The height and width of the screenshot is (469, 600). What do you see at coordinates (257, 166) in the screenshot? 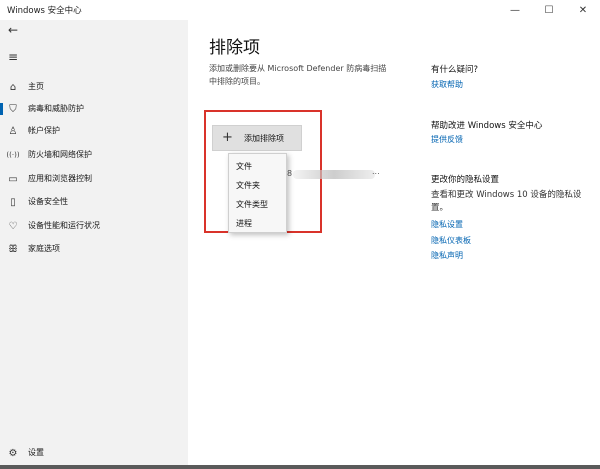
I see `menu-item-file: 文件` at bounding box center [257, 166].